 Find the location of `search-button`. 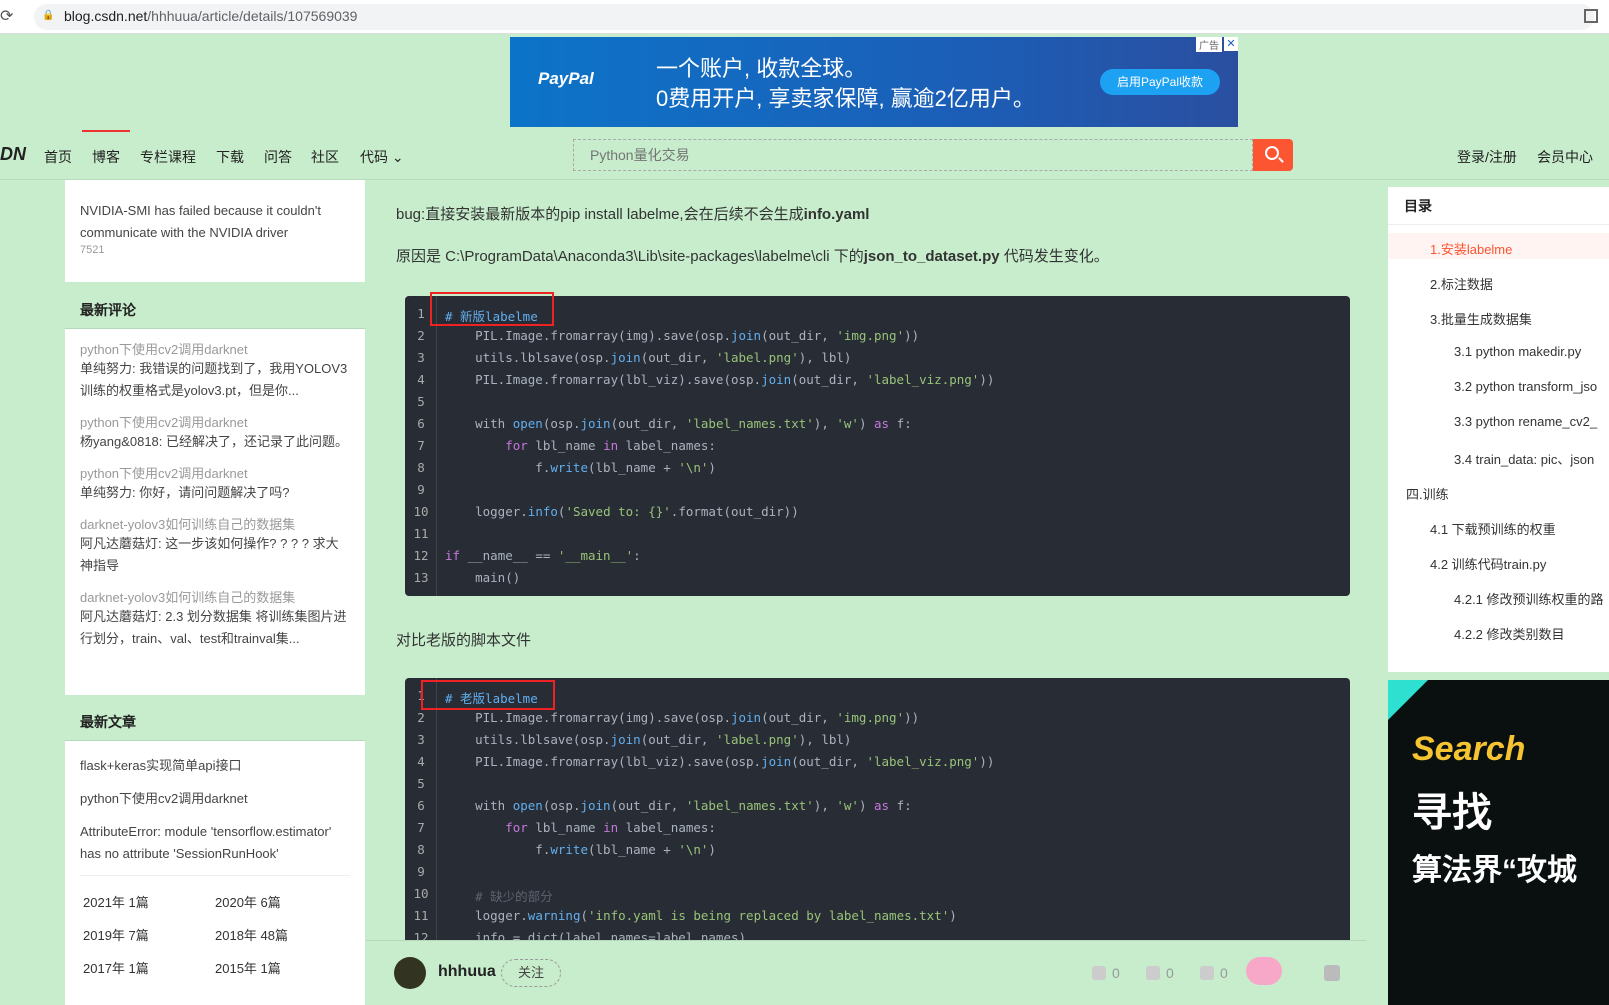

search-button is located at coordinates (1273, 155).